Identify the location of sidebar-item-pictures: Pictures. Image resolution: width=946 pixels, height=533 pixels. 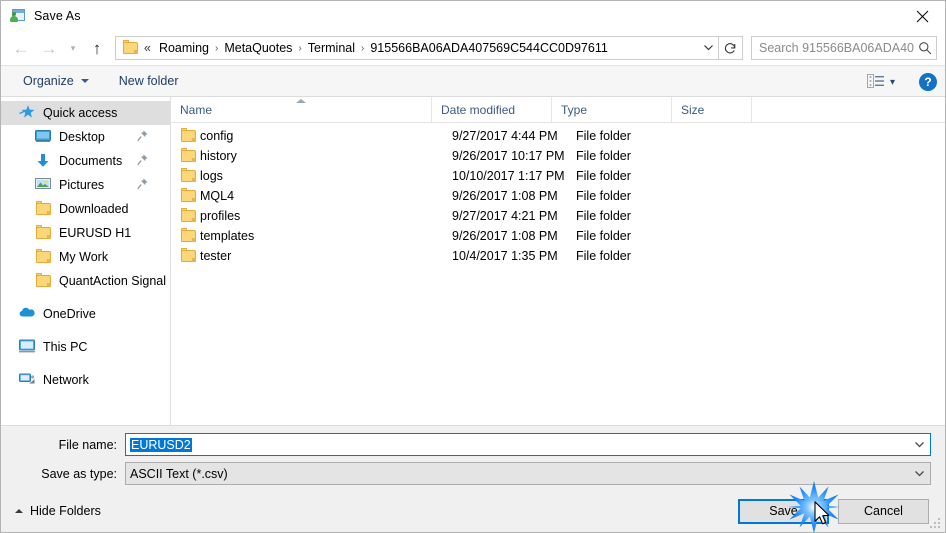
(85, 185).